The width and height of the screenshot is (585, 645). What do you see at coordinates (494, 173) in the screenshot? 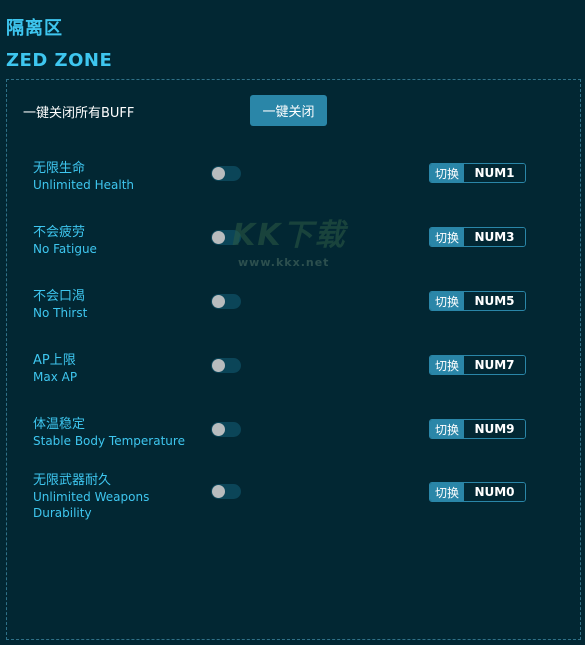
I see `hotkey-key: NUM1` at bounding box center [494, 173].